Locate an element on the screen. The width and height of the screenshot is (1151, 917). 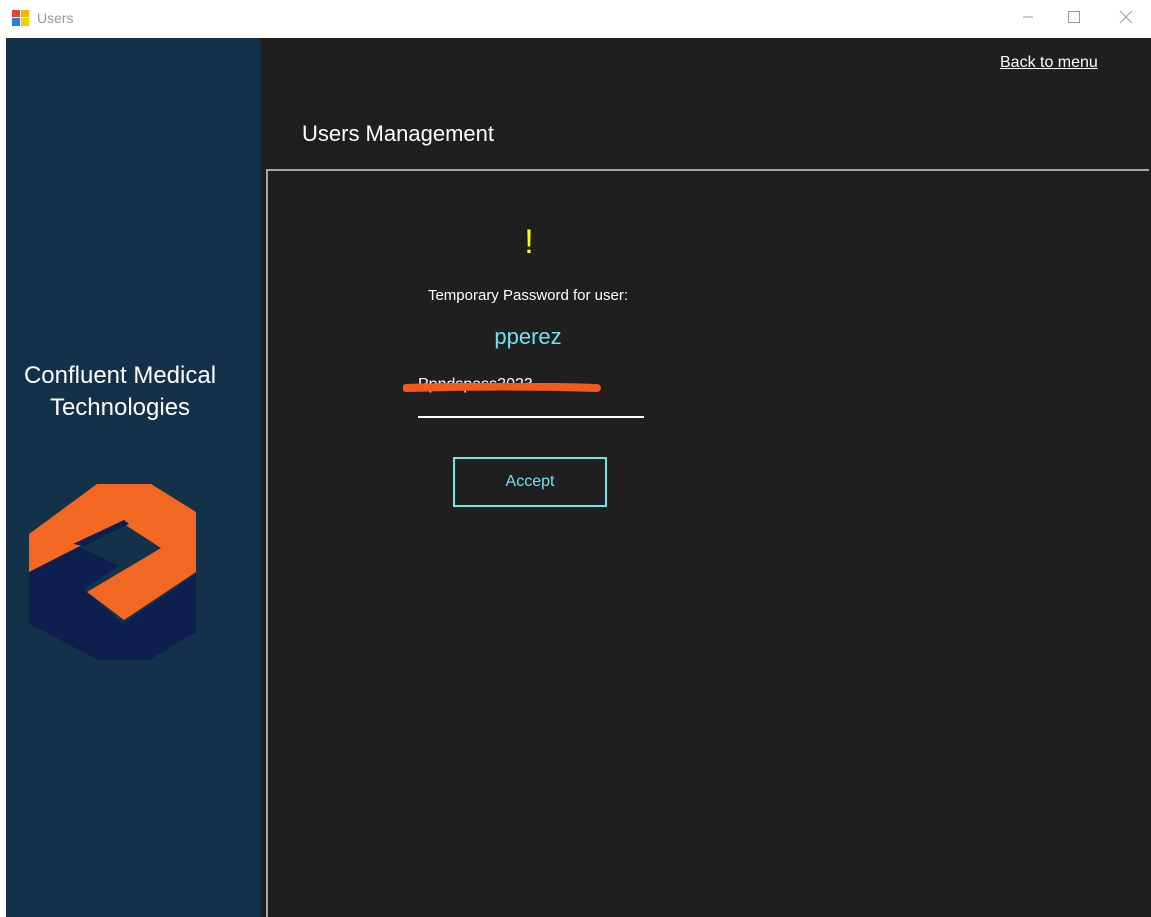
username-value: pperez is located at coordinates (528, 336).